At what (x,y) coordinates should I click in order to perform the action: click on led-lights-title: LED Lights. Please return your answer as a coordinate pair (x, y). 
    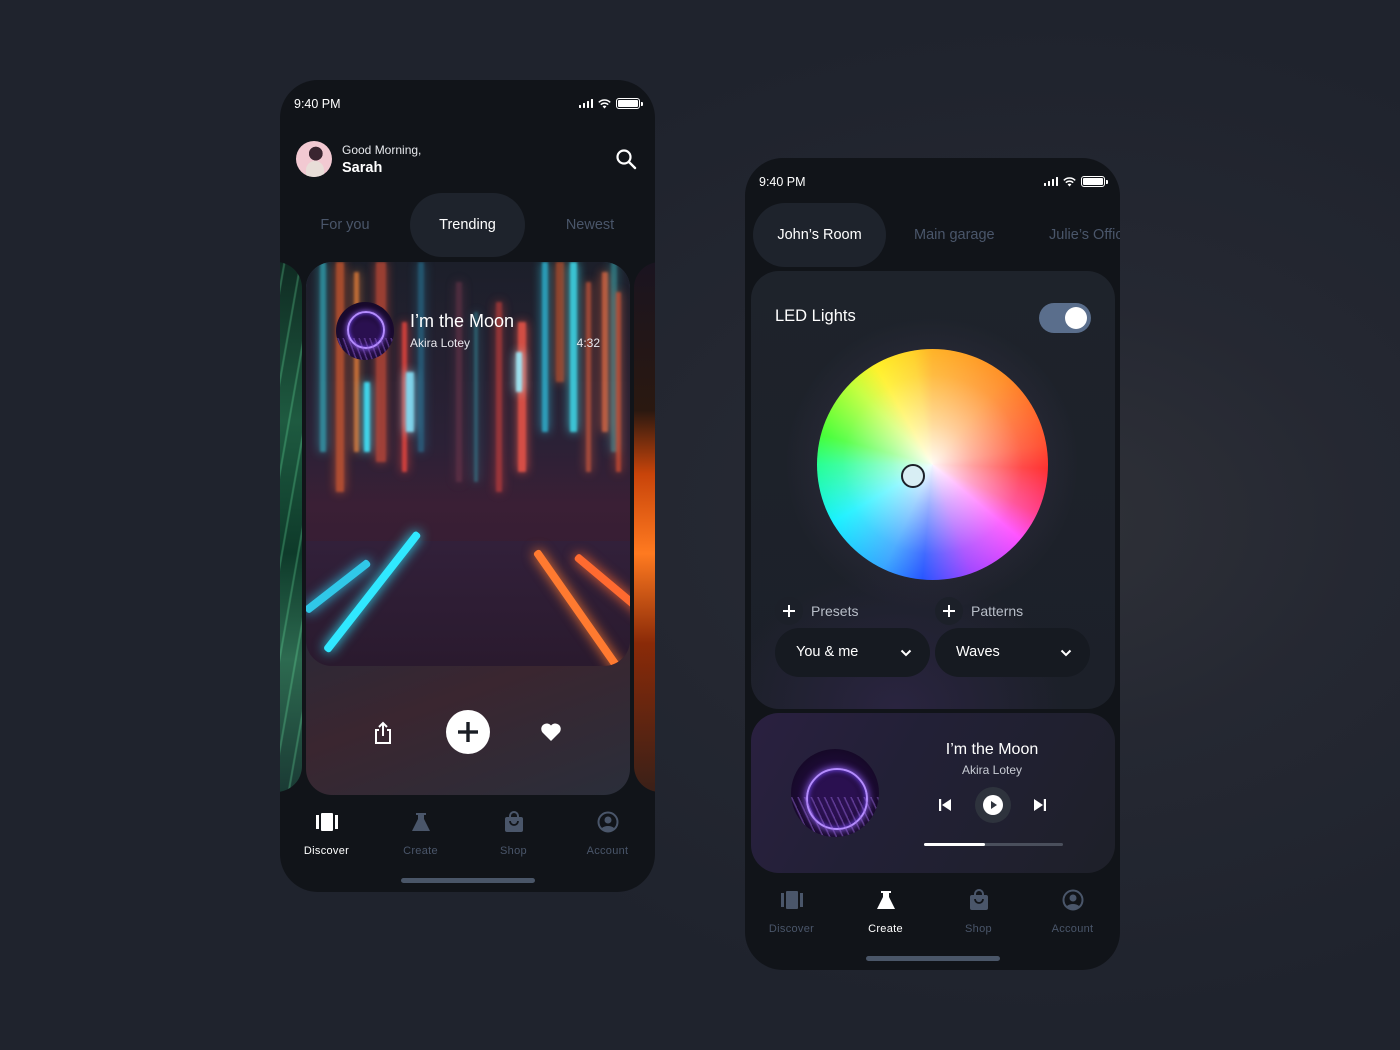
    Looking at the image, I should click on (815, 316).